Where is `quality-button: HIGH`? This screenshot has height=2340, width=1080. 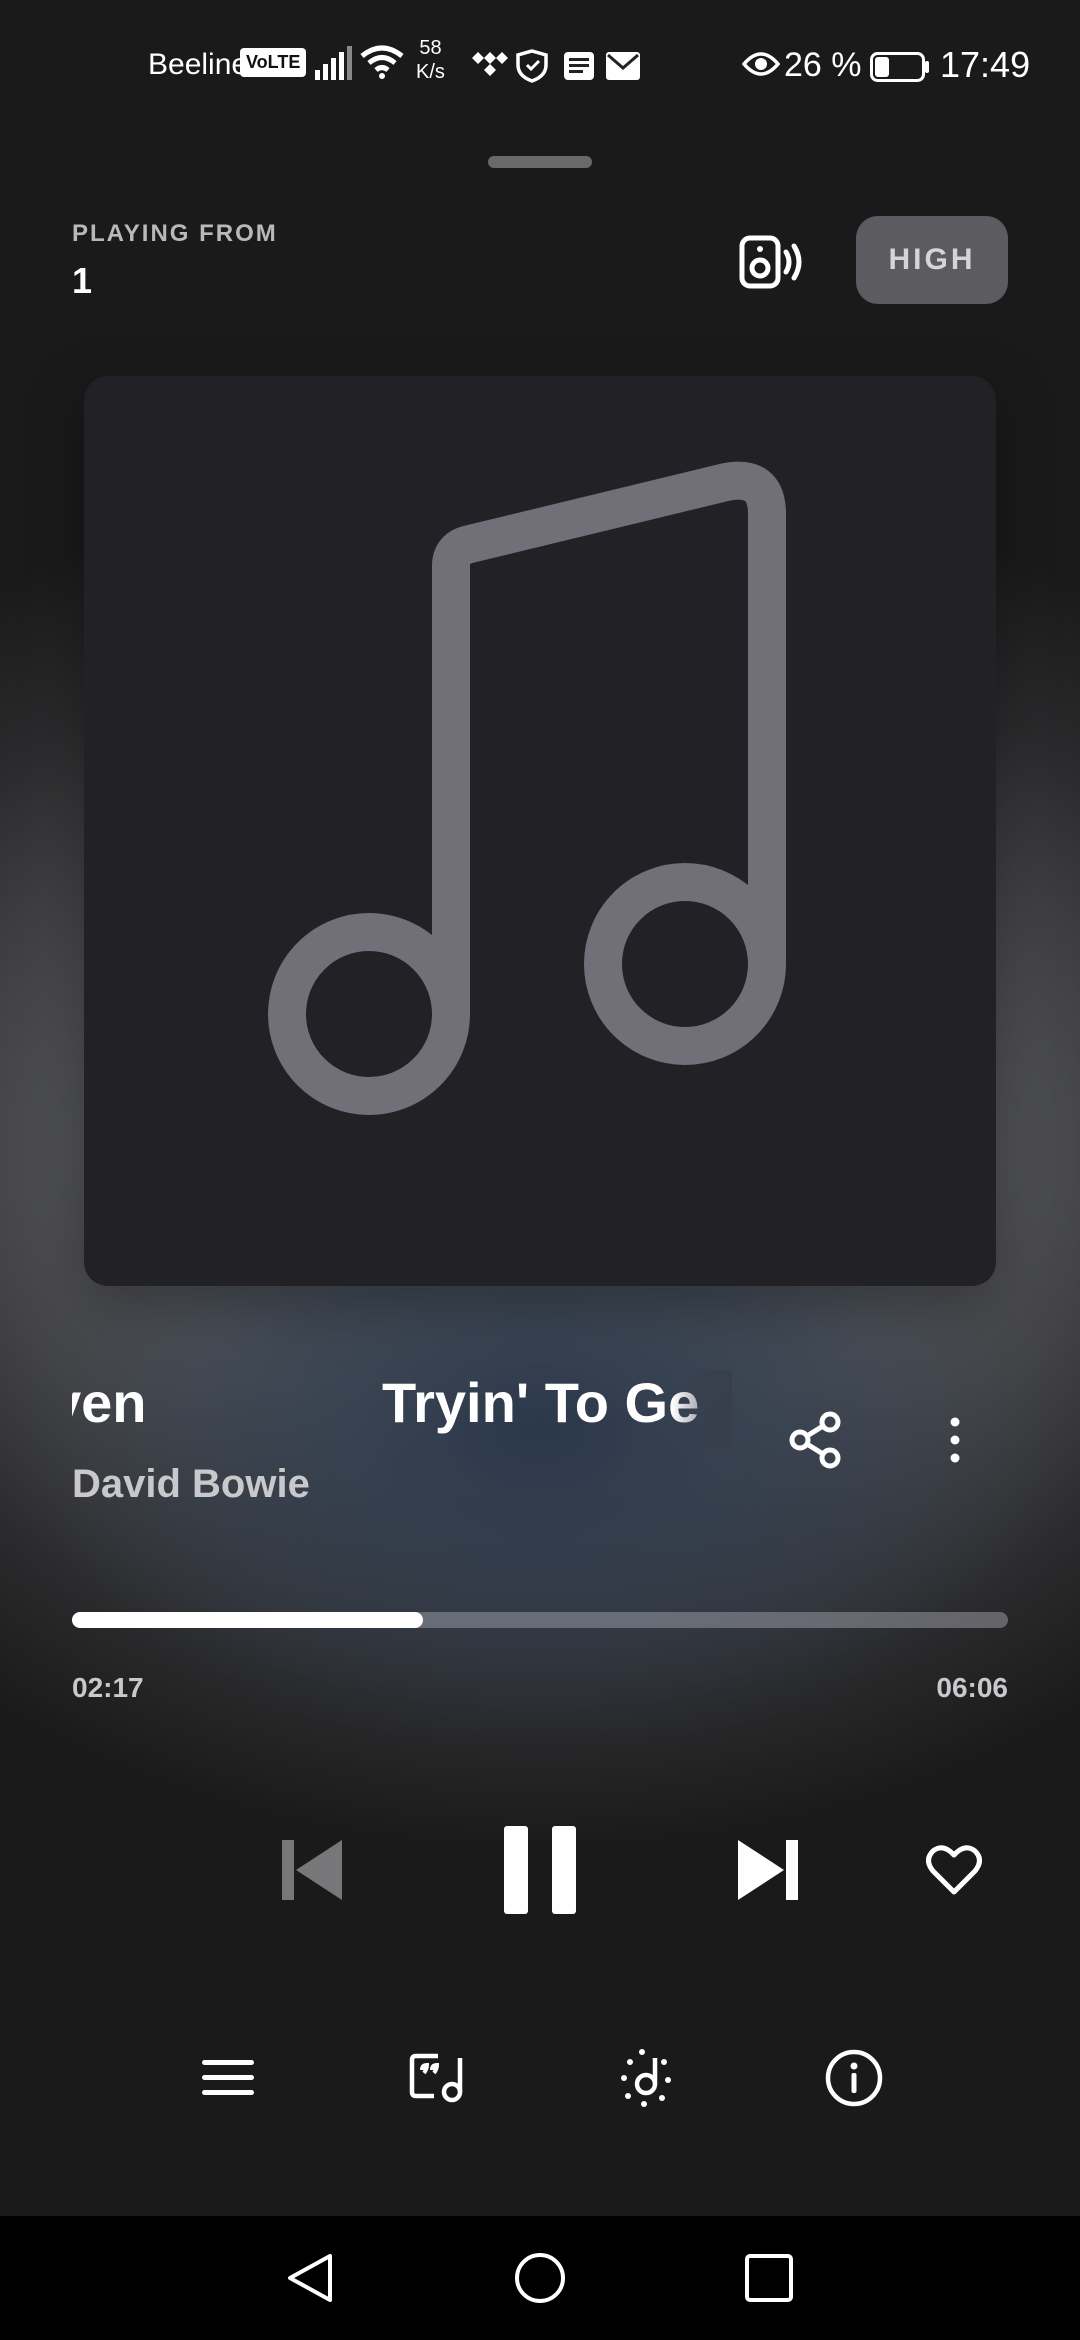 quality-button: HIGH is located at coordinates (932, 260).